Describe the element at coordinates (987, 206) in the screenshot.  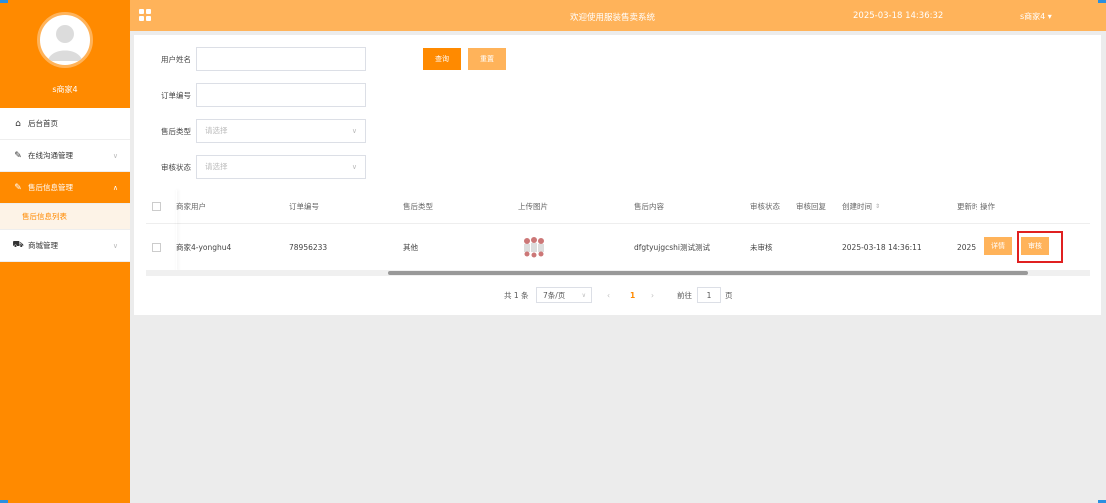
I see `col-actions: 操作` at that location.